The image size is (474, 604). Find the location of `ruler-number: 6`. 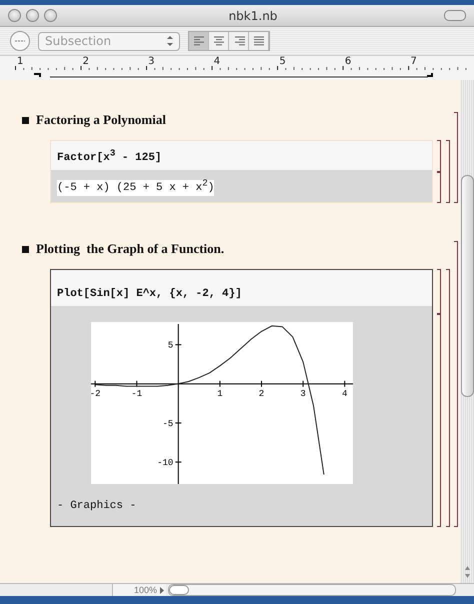

ruler-number: 6 is located at coordinates (348, 62).